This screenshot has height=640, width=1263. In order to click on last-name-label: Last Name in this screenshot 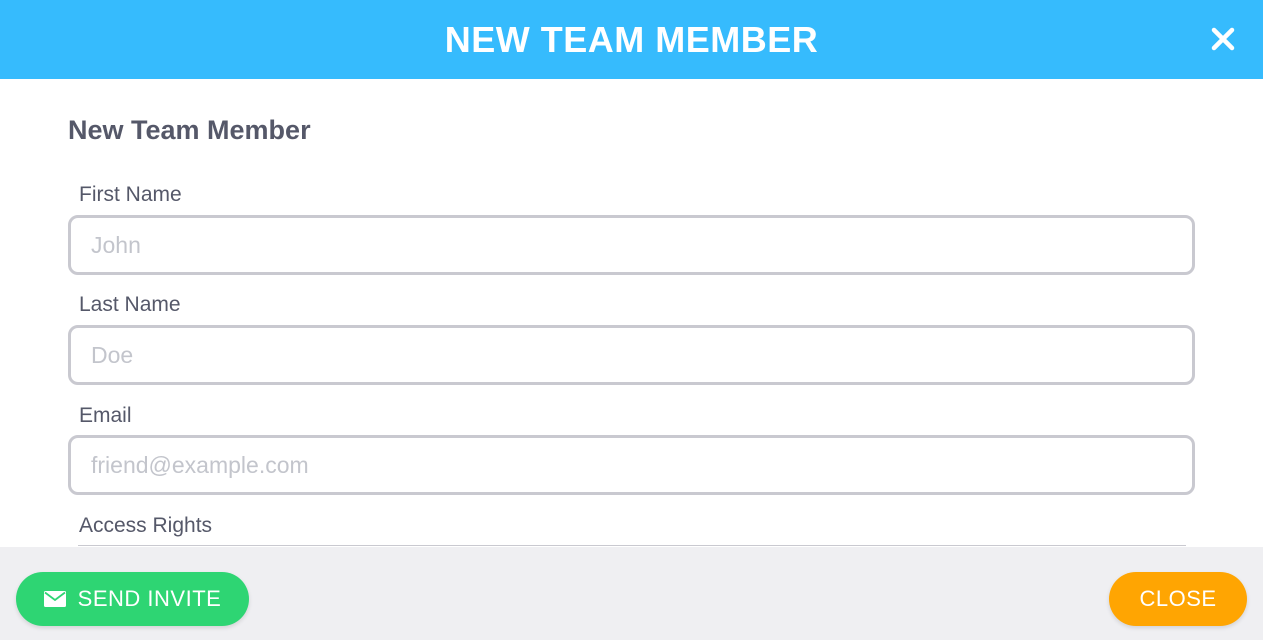, I will do `click(130, 304)`.